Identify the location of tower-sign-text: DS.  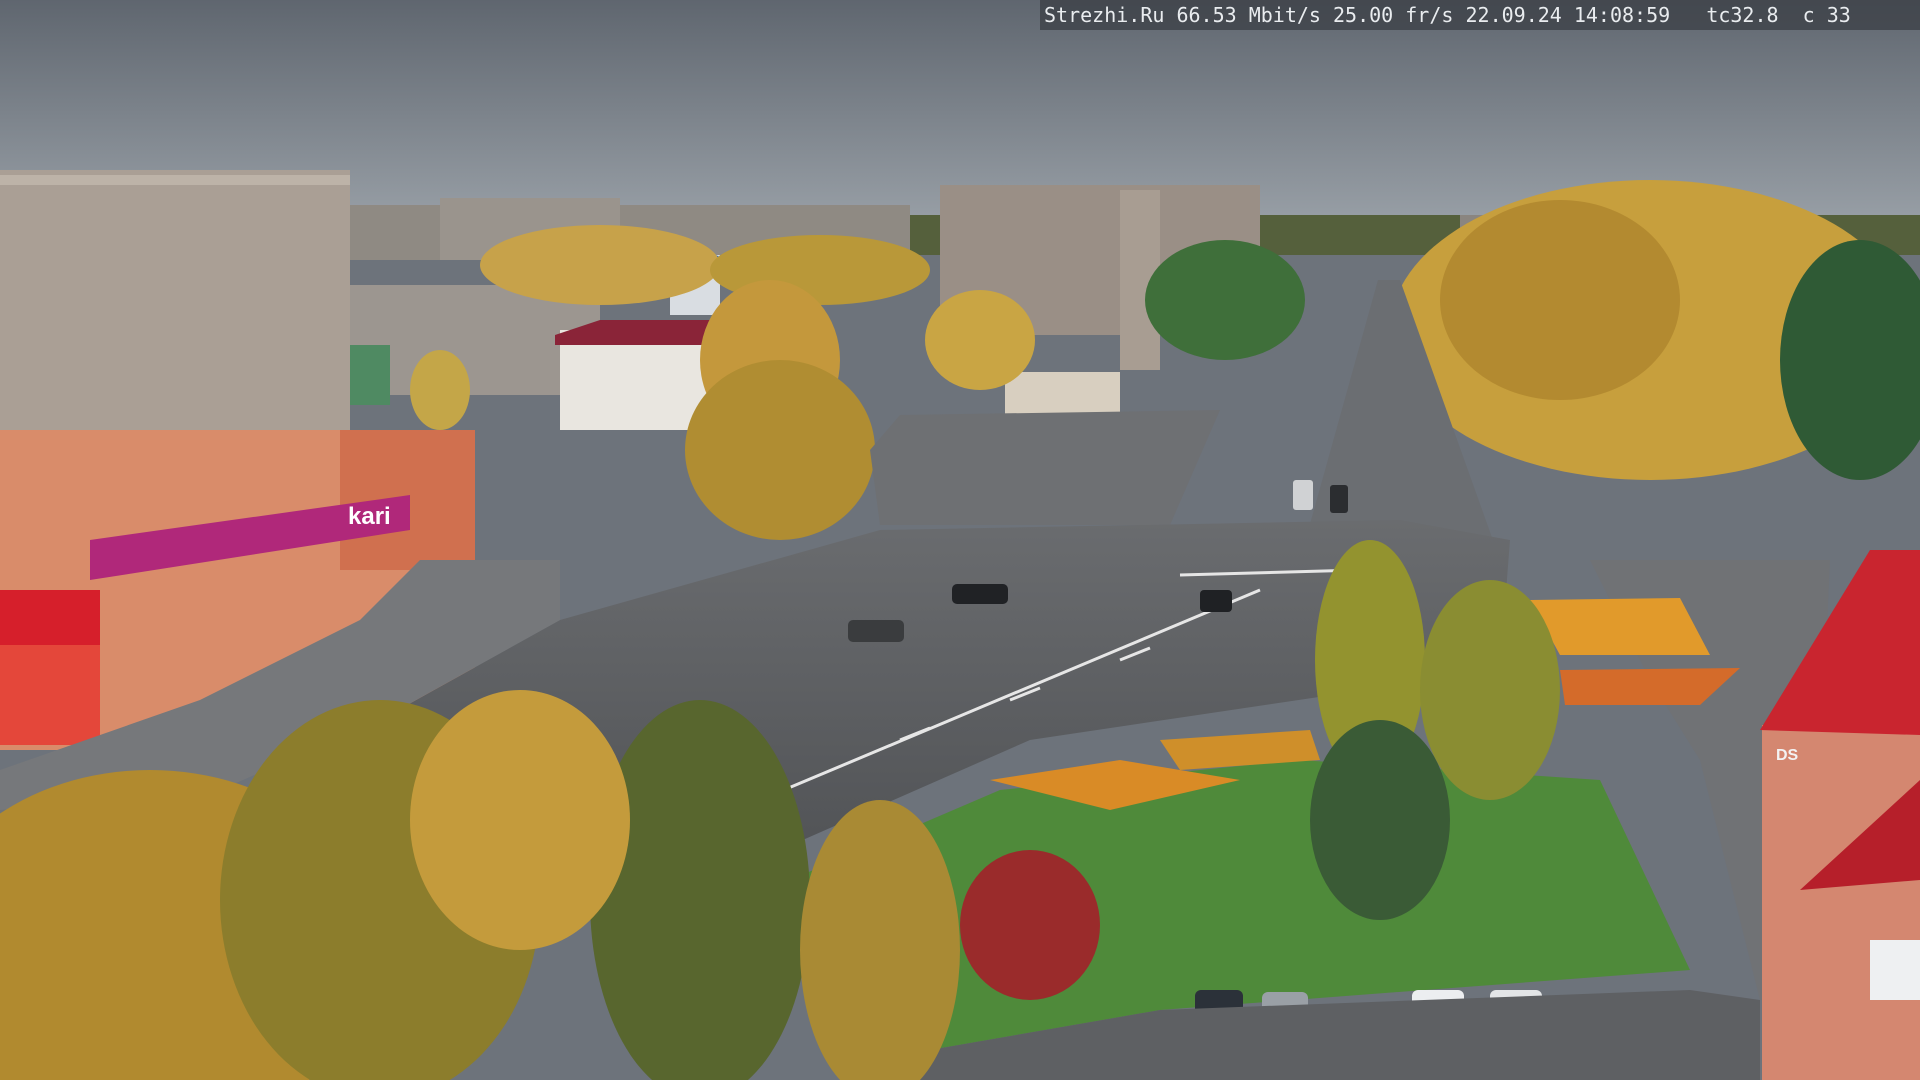
(1787, 755).